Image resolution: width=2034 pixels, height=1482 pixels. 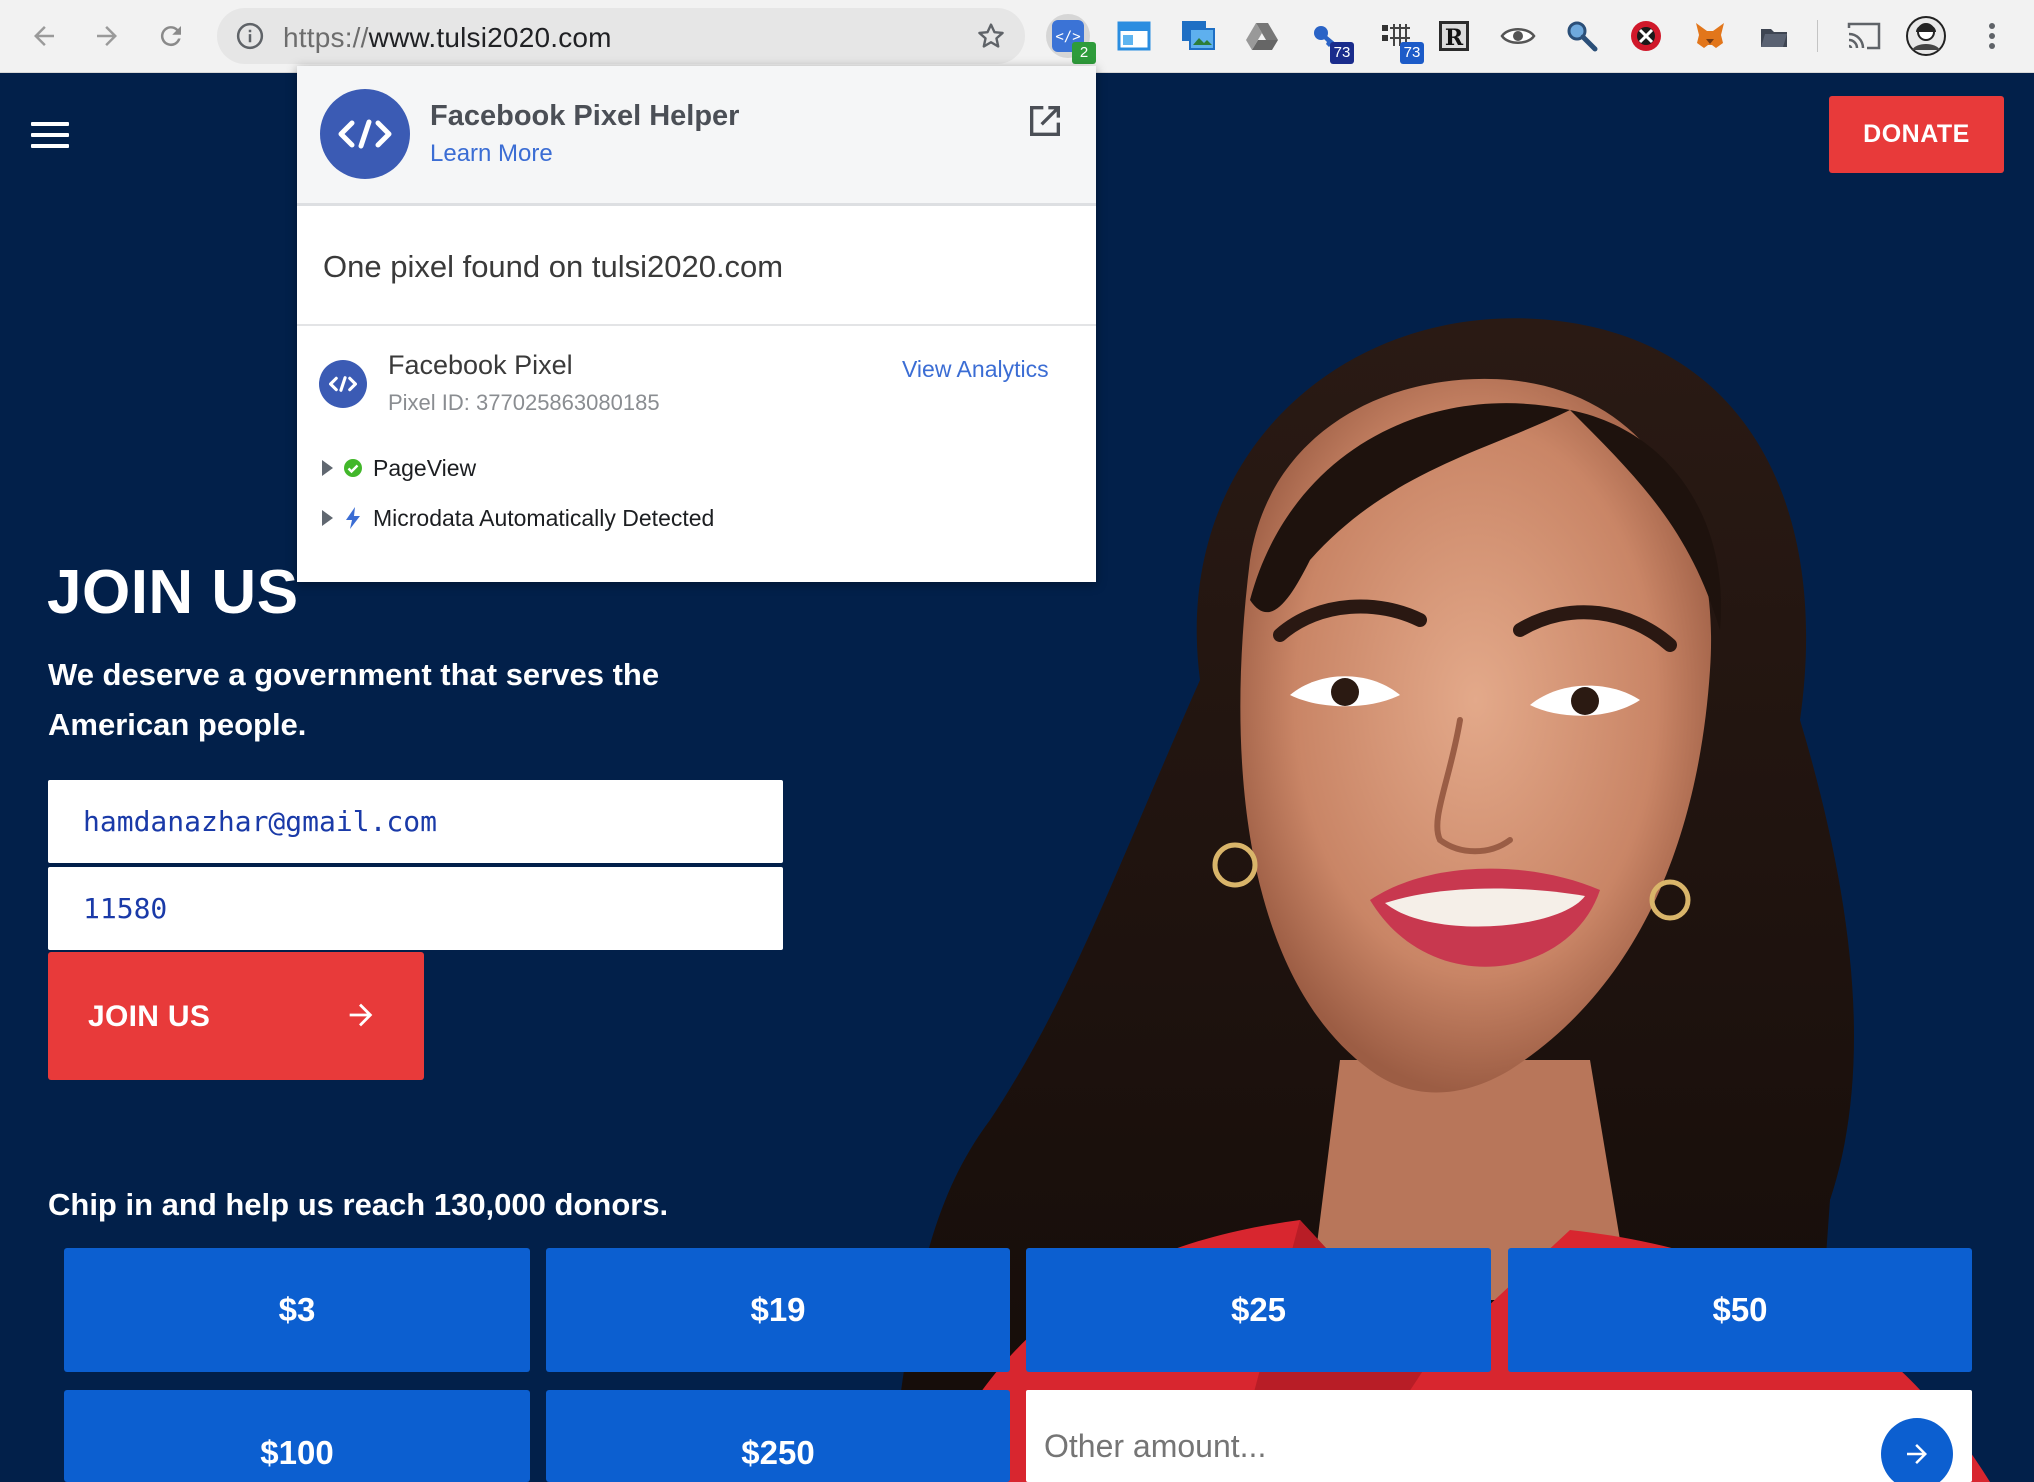 I want to click on amount-3-button: $3, so click(x=297, y=1310).